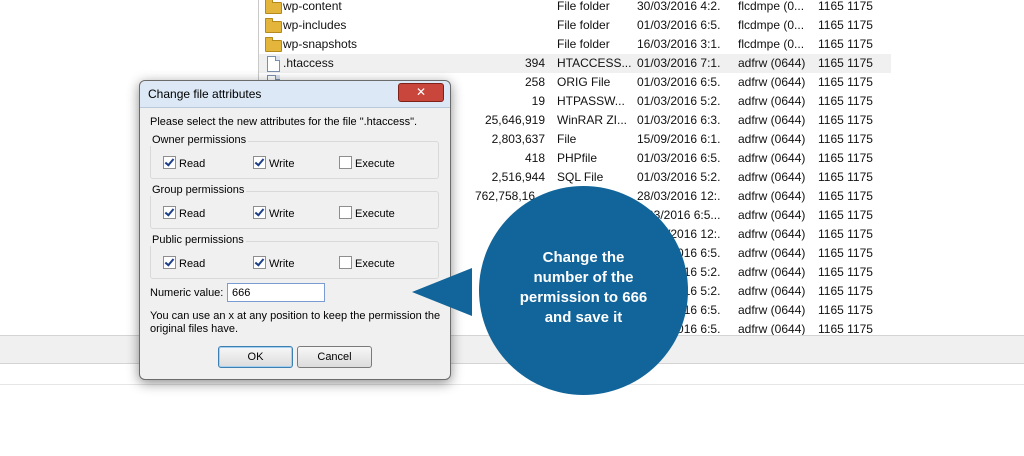 This screenshot has width=1024, height=456. What do you see at coordinates (442, 292) in the screenshot?
I see `callout-arrow-icon` at bounding box center [442, 292].